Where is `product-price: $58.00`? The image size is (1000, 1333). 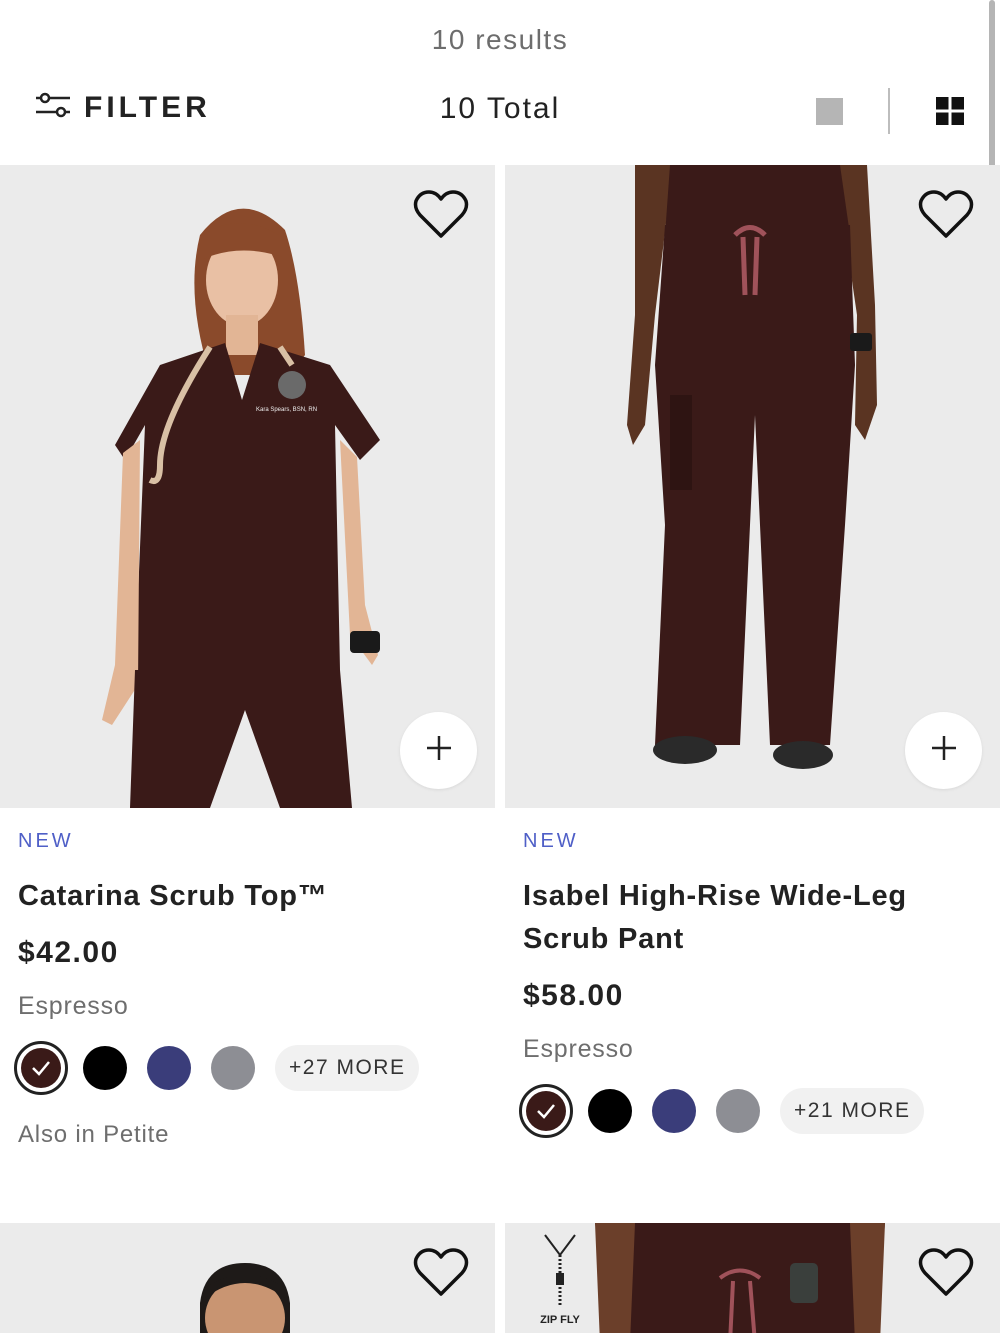
product-price: $58.00 is located at coordinates (573, 995).